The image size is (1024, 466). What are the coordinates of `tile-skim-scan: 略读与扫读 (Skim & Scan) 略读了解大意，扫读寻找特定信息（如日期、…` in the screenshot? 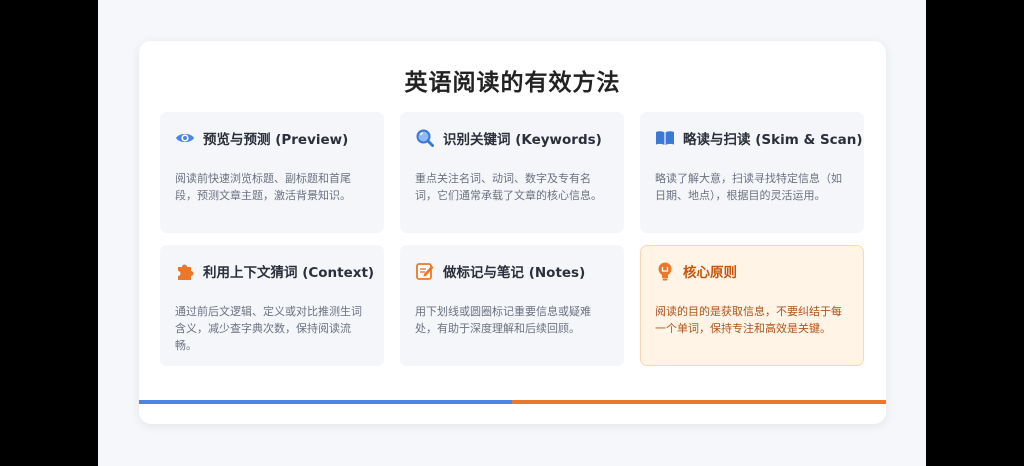 It's located at (752, 172).